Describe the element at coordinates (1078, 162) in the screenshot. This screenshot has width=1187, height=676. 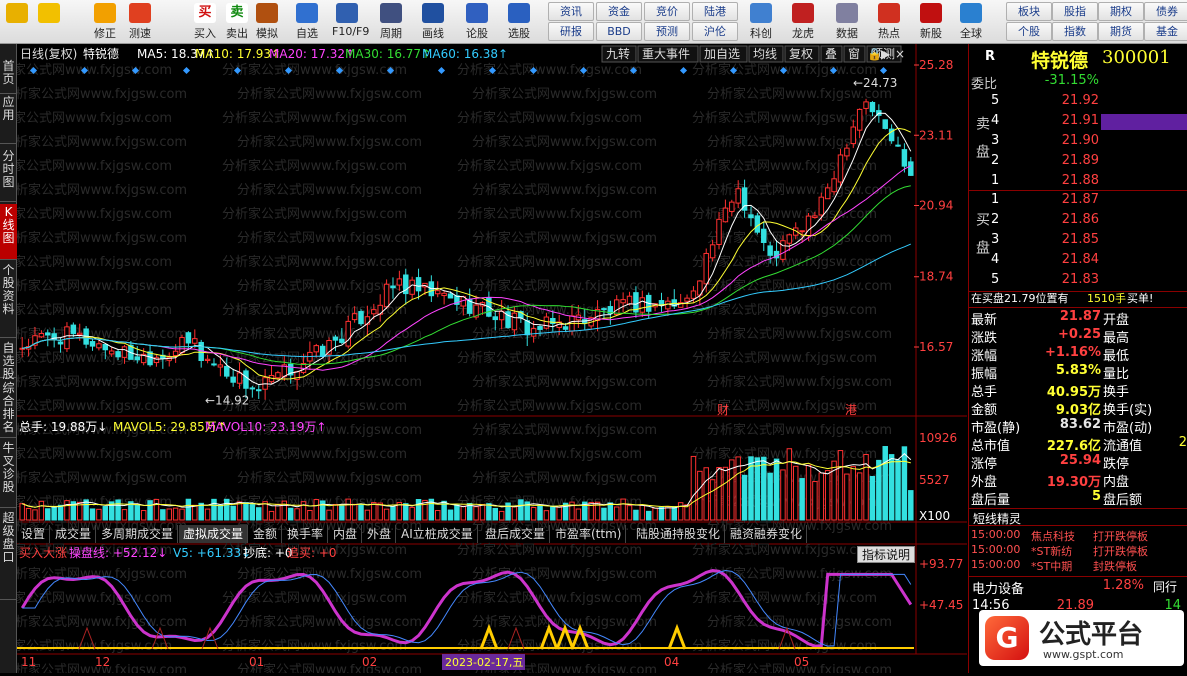
I see `ask-row: 2 21.89` at that location.